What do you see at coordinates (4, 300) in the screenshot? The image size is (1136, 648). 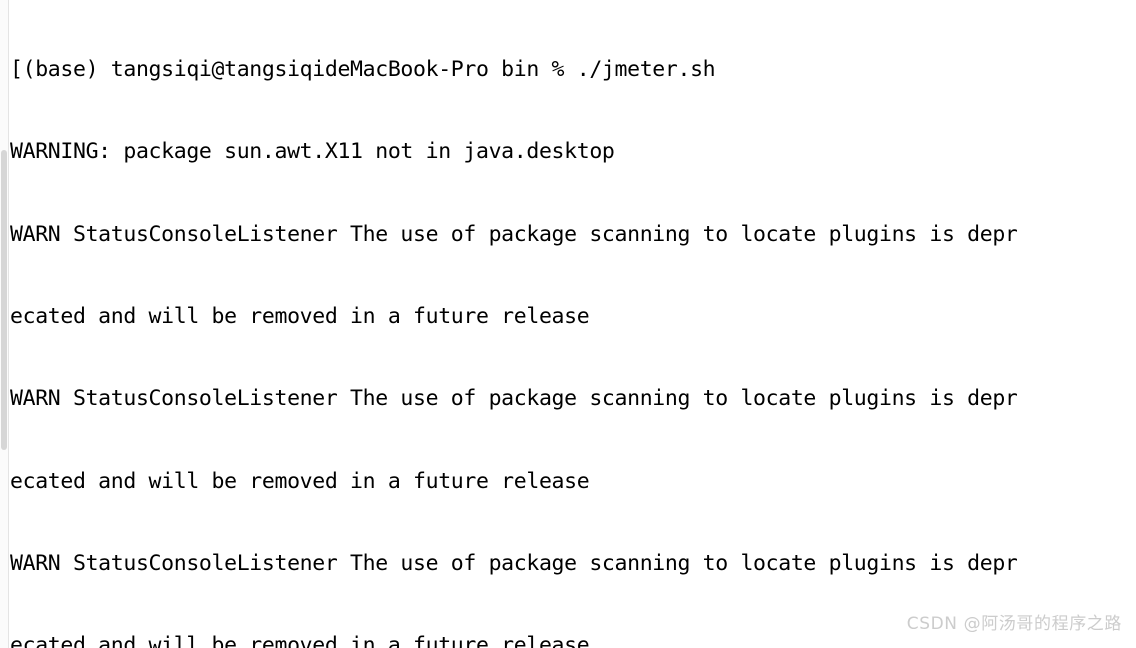 I see `scrollbar-thumb` at bounding box center [4, 300].